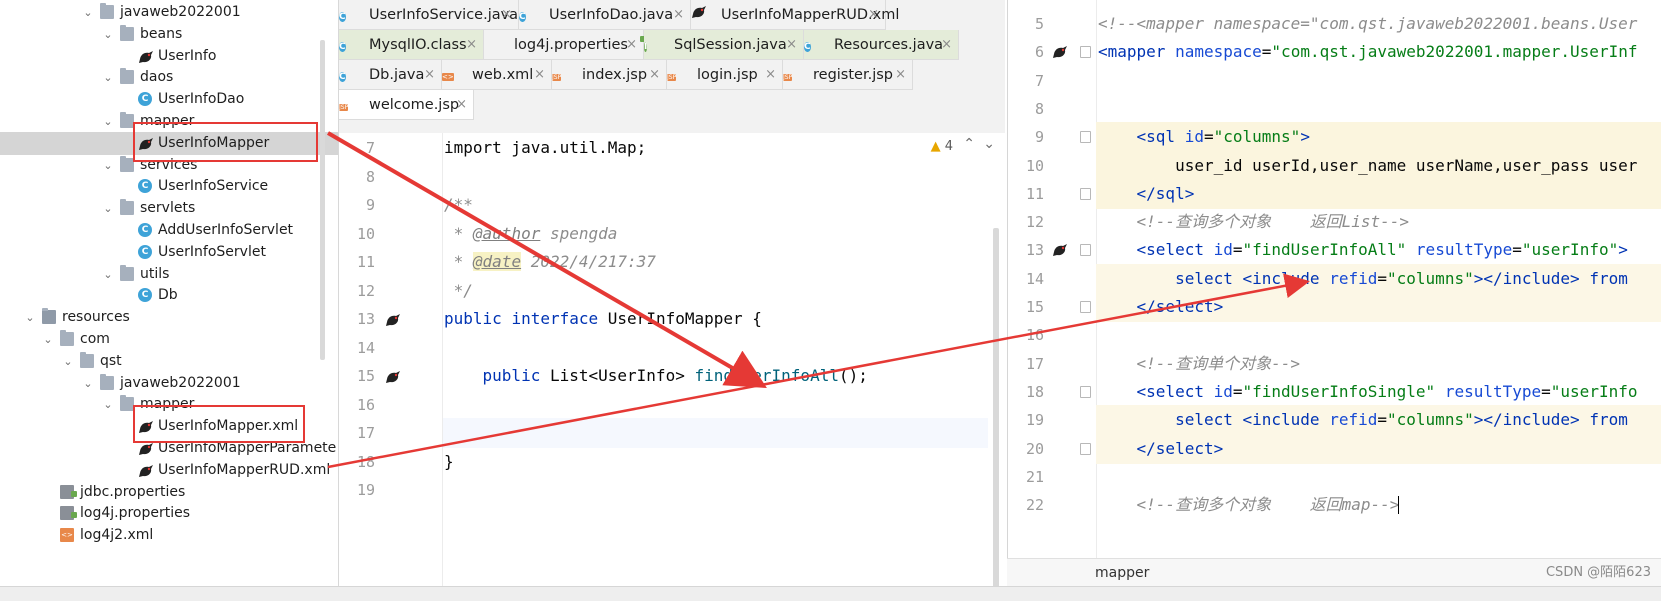 The height and width of the screenshot is (601, 1661). I want to click on editor-tab: C Db.java ×, so click(390, 75).